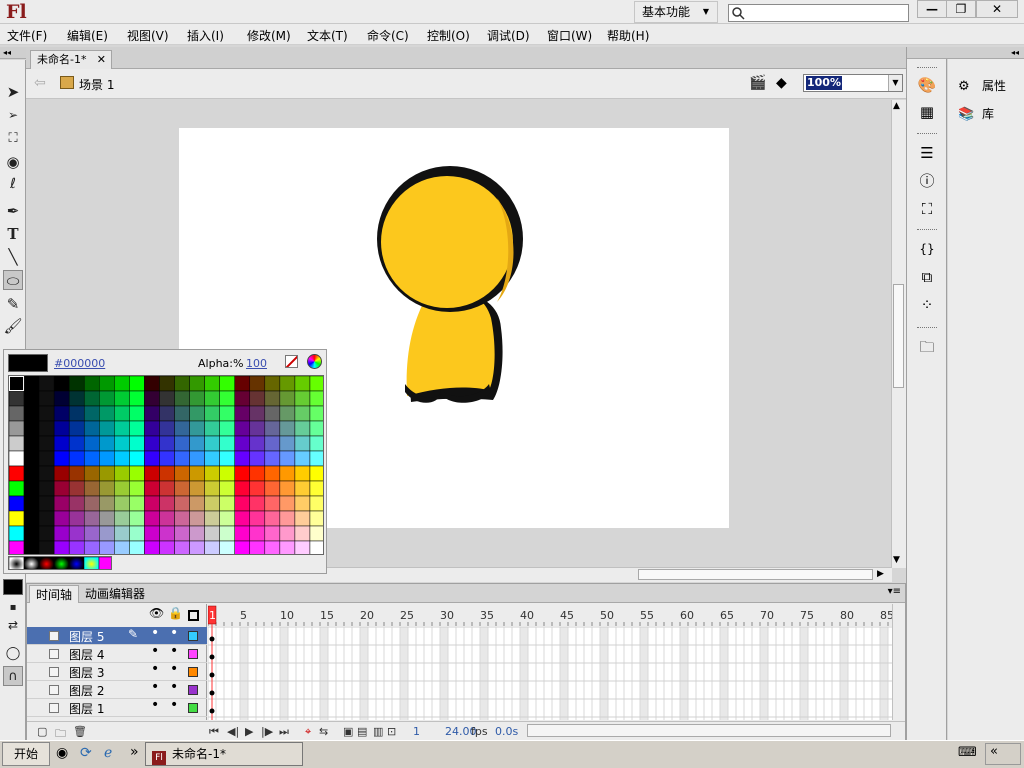 This screenshot has height=768, width=1024. What do you see at coordinates (965, 53) in the screenshot?
I see `dock-collapse: ◂◂` at bounding box center [965, 53].